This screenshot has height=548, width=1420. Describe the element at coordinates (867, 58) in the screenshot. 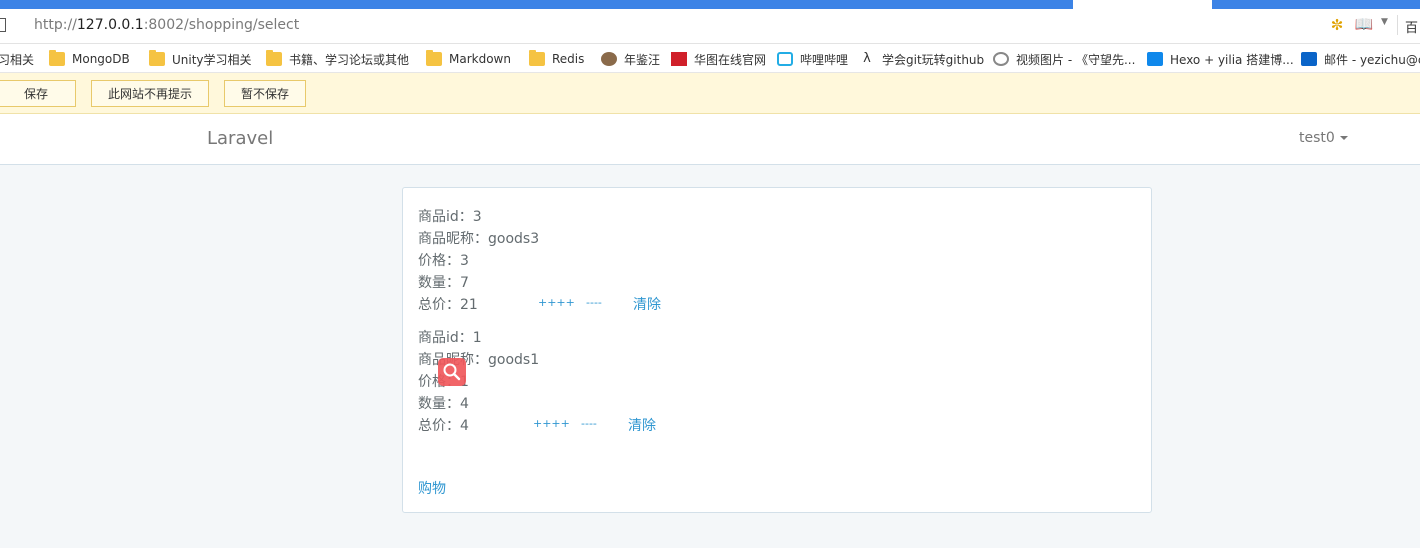

I see `git-icon: λ` at that location.